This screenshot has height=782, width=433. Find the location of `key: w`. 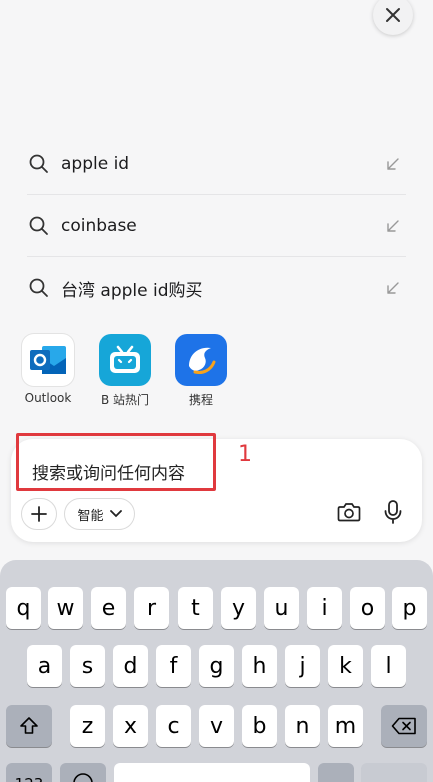

key: w is located at coordinates (65, 608).